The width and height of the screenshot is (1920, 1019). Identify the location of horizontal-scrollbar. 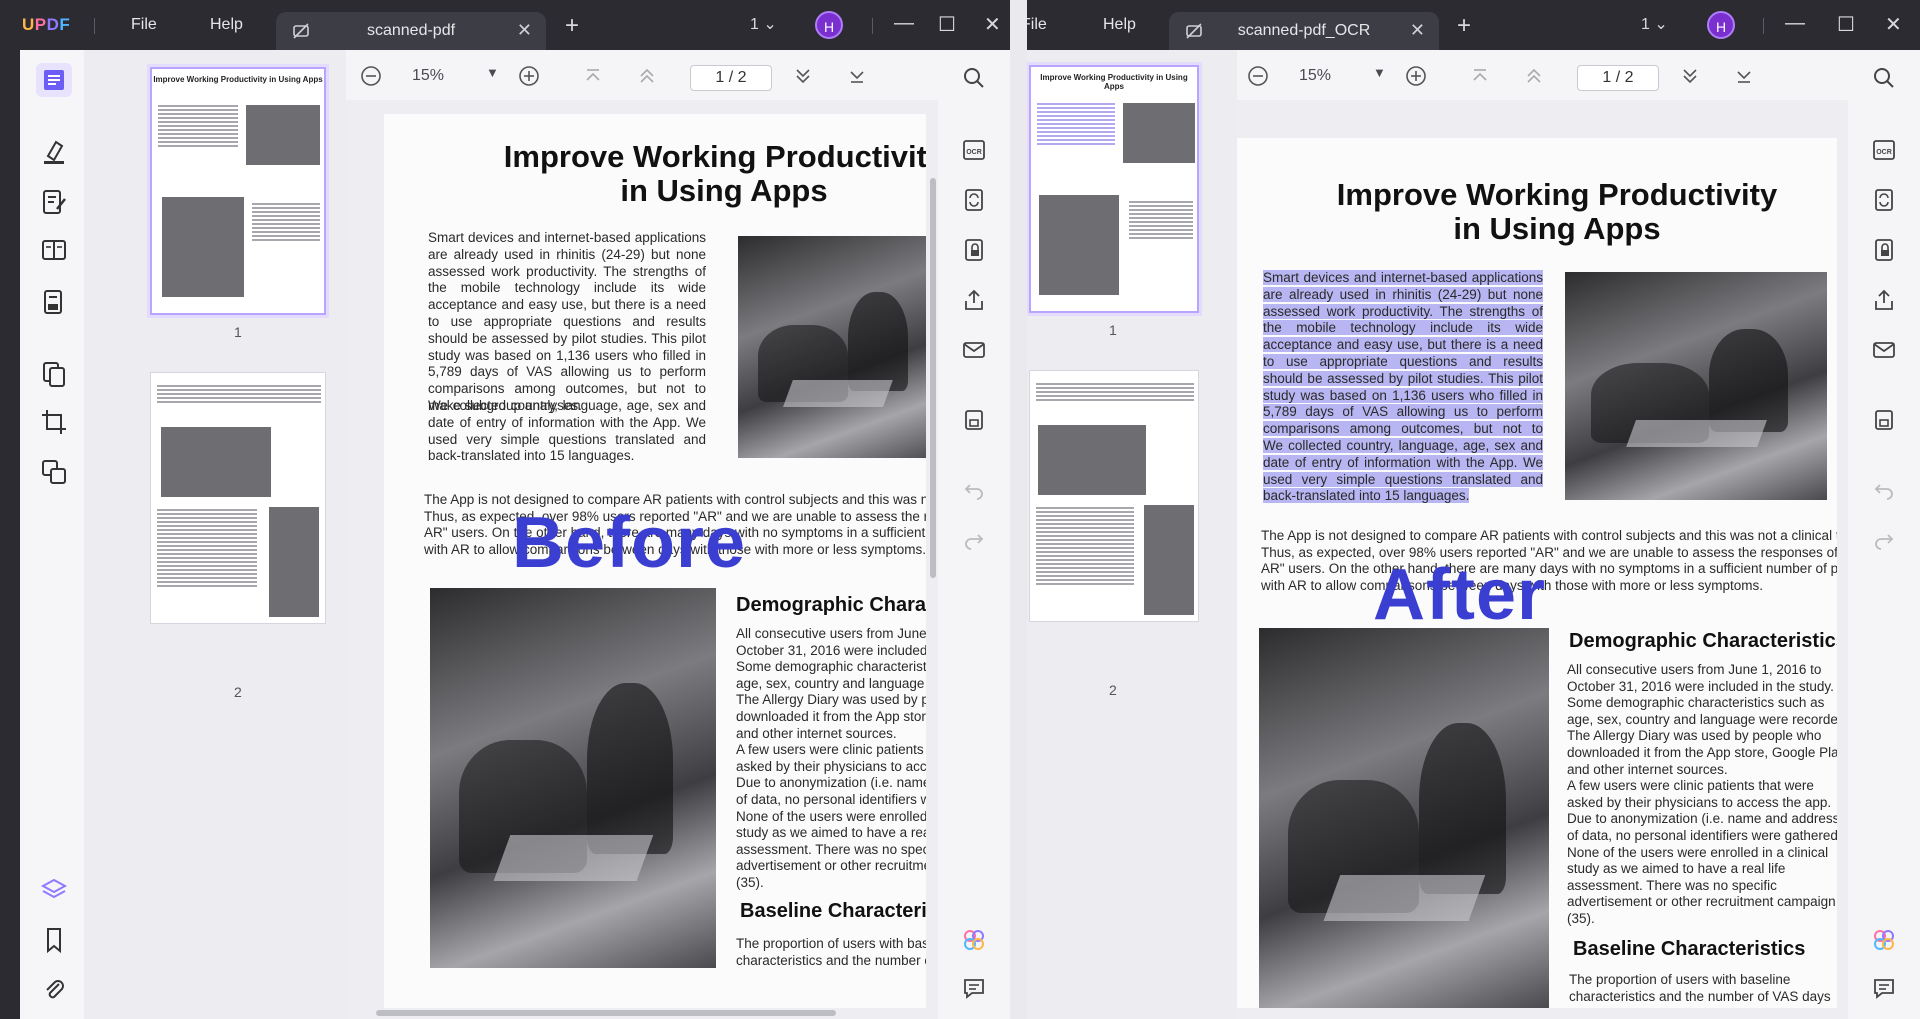
(606, 1013).